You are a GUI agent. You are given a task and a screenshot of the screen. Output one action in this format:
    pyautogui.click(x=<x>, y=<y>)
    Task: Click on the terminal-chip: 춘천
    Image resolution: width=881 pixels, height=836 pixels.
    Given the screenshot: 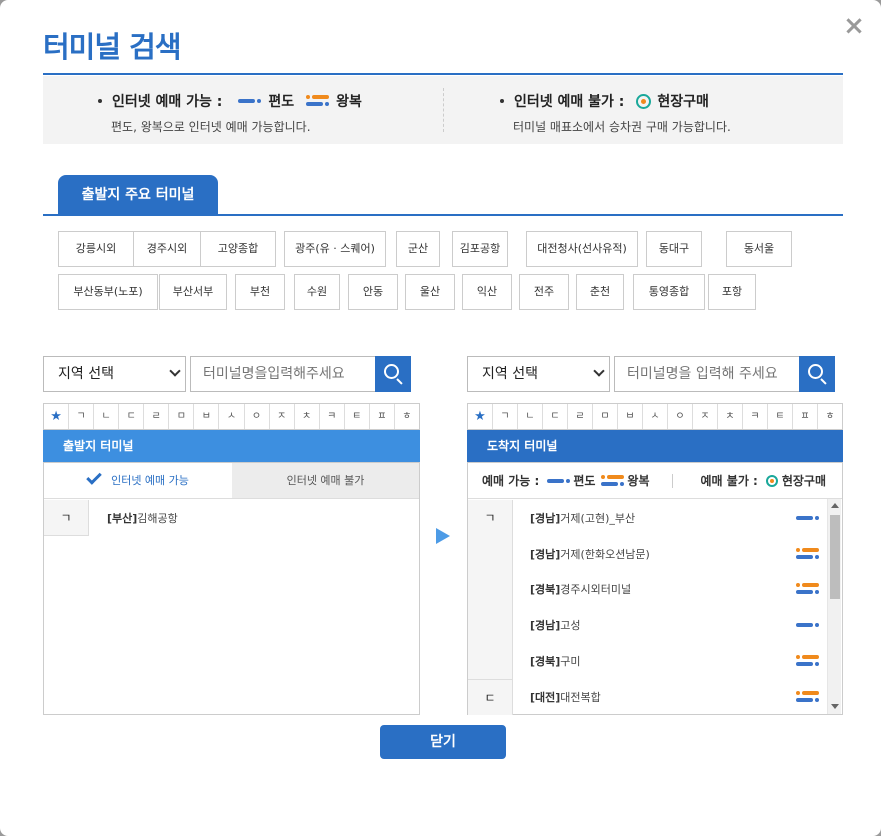 What is the action you would take?
    pyautogui.click(x=600, y=292)
    